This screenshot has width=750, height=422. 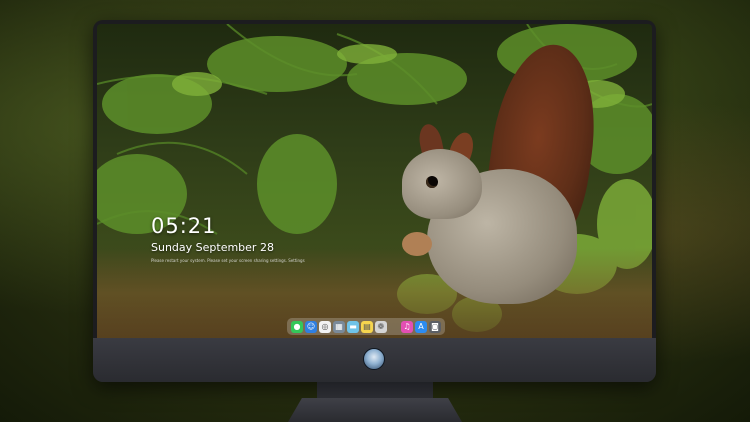 I want to click on photos-icon: ❁, so click(x=381, y=326).